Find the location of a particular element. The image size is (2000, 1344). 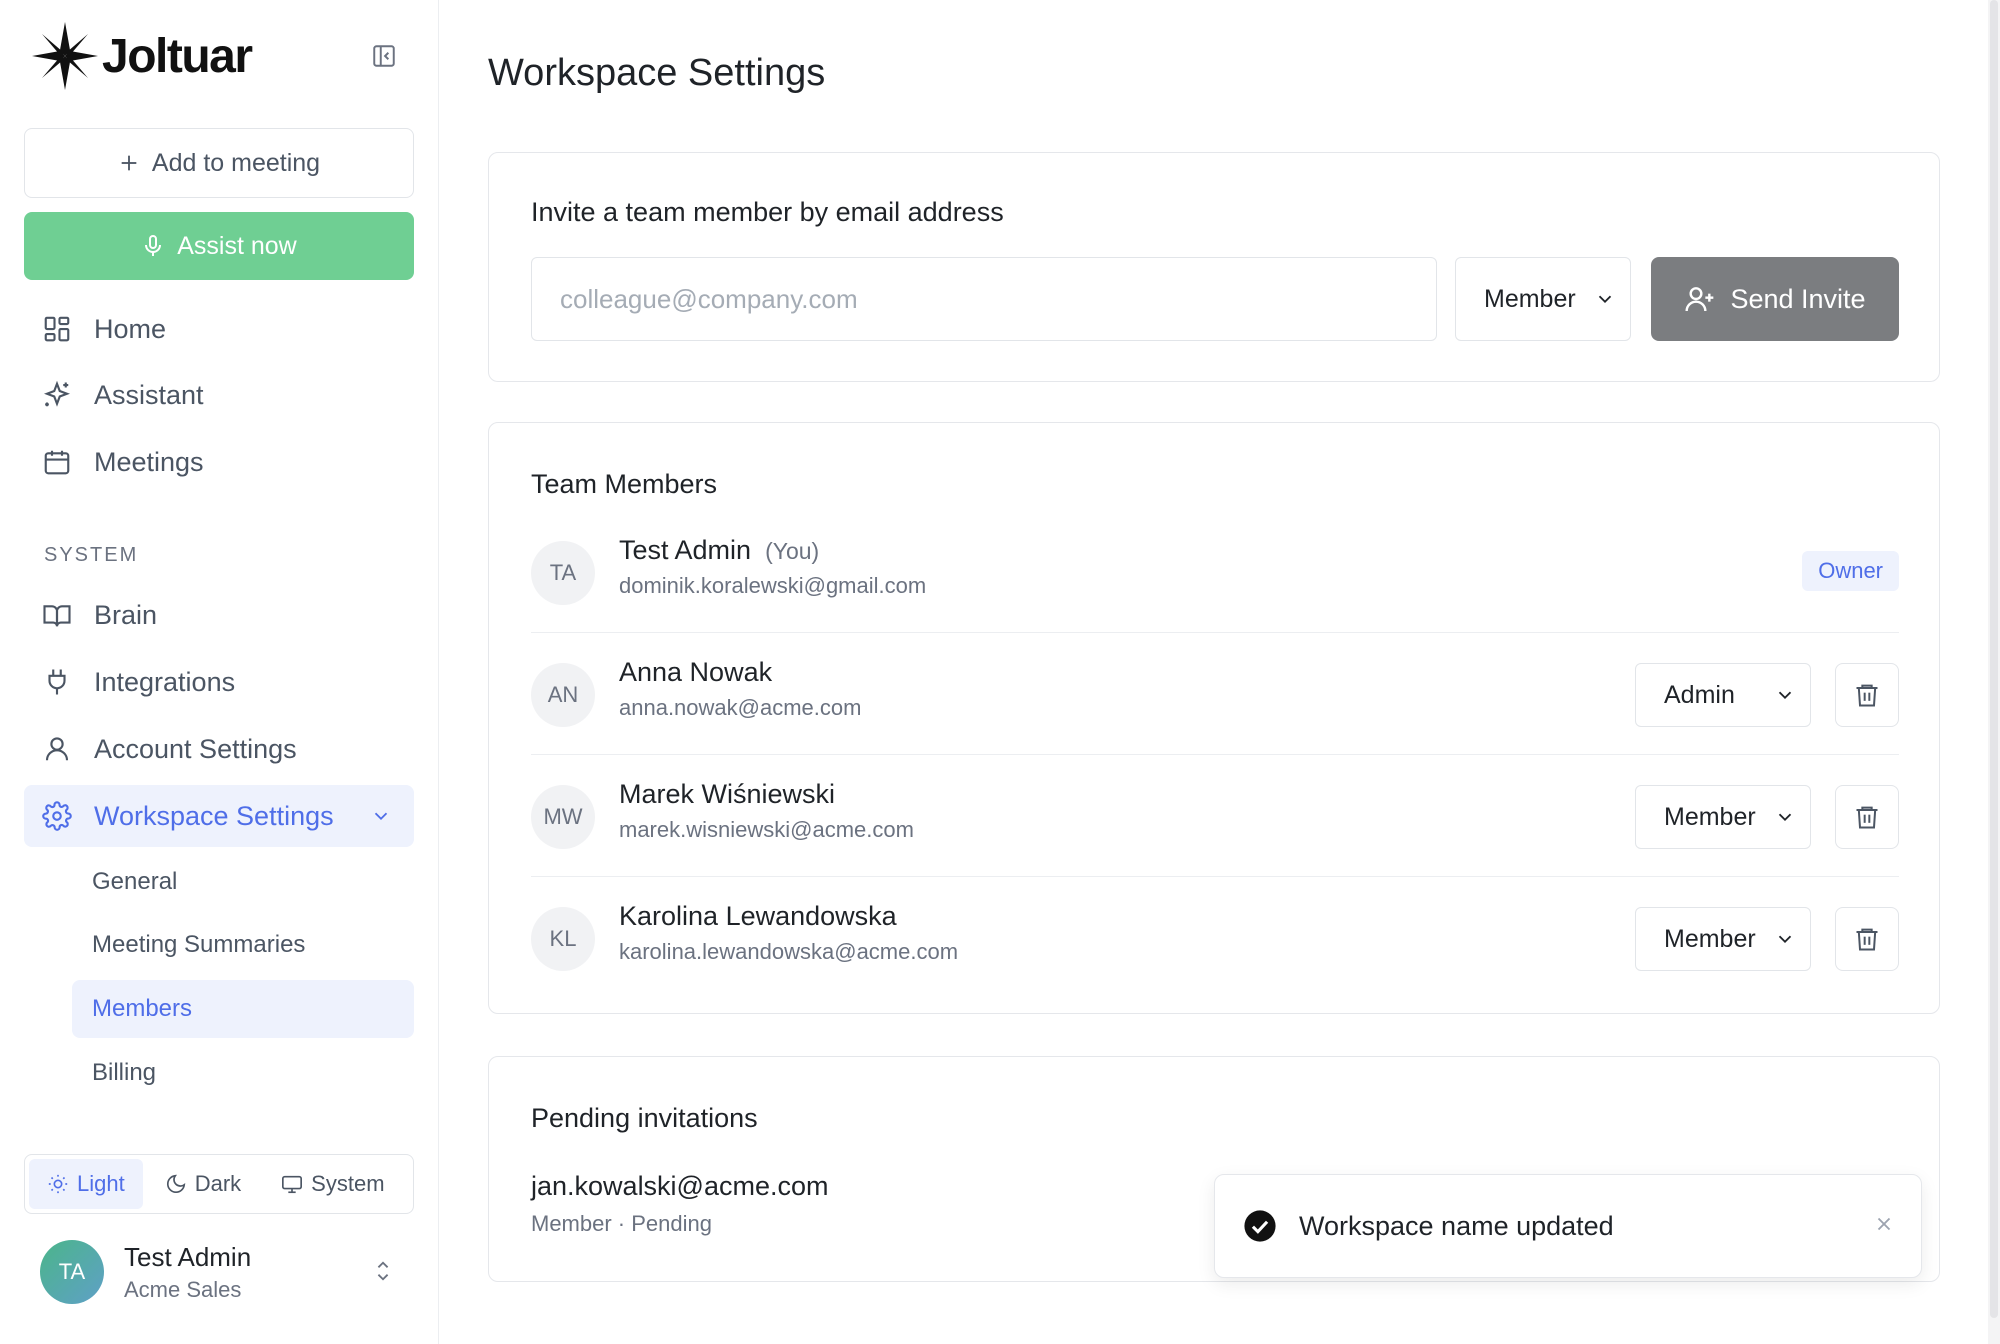

panel-collapse-icon is located at coordinates (384, 56).